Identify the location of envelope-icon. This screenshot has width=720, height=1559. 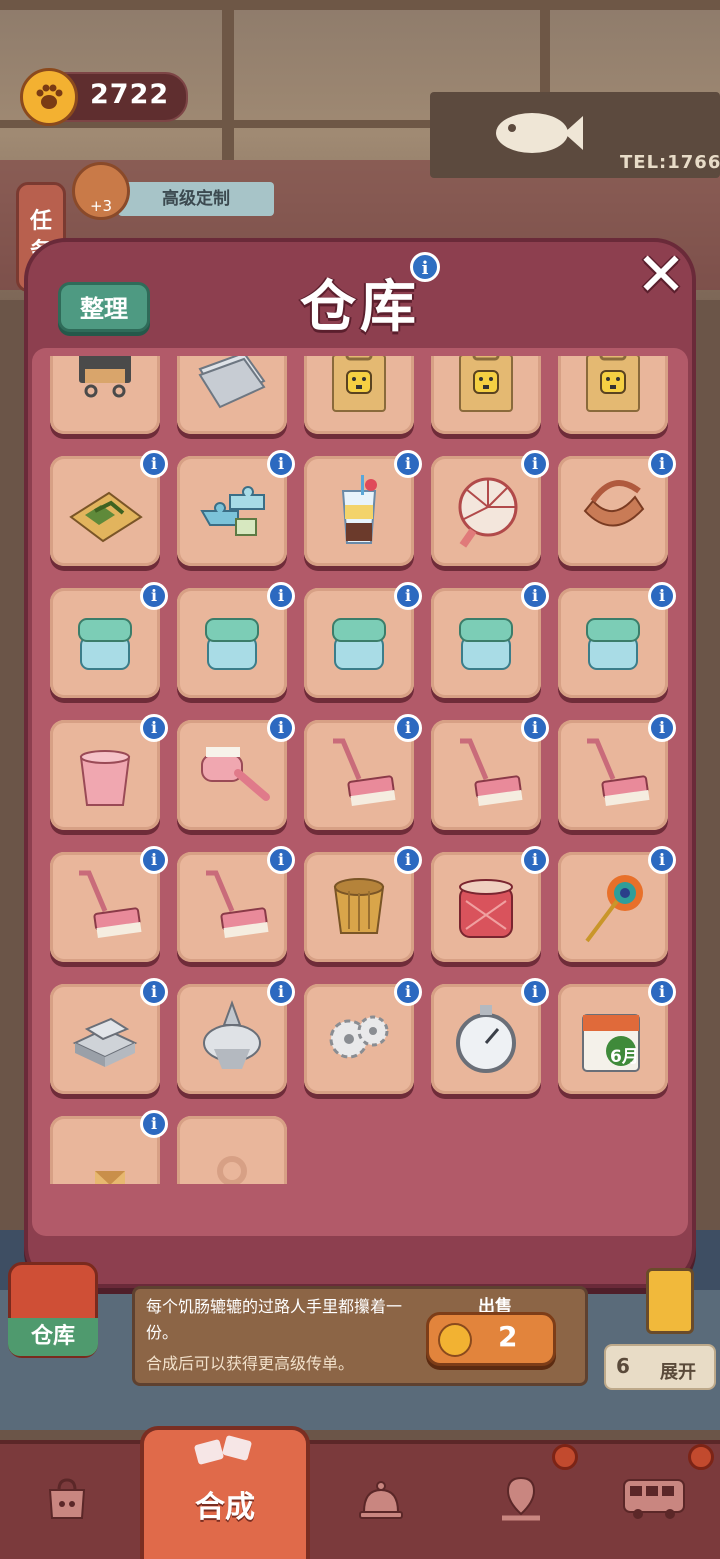
(110, 1177).